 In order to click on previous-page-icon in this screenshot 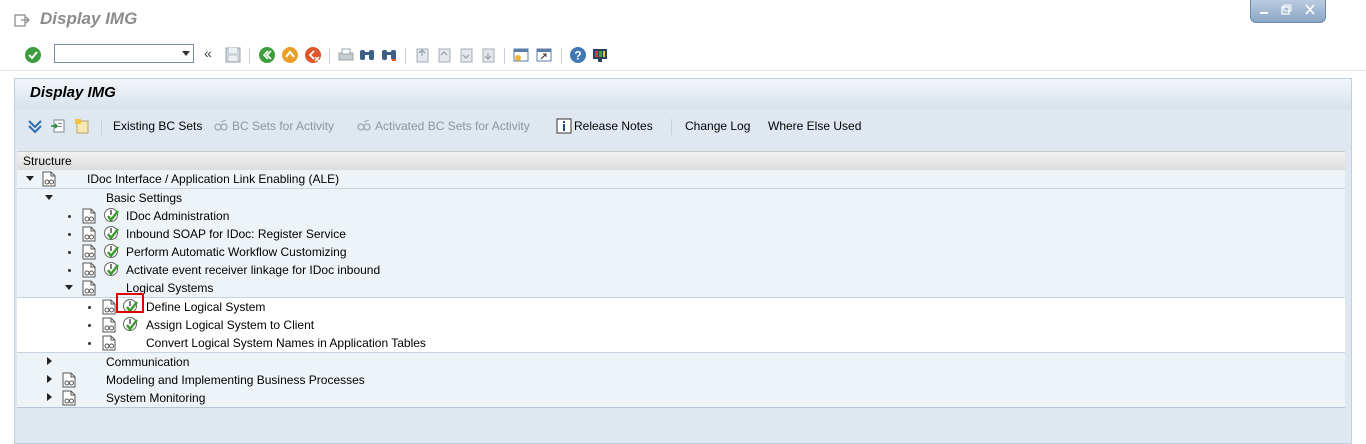, I will do `click(444, 55)`.